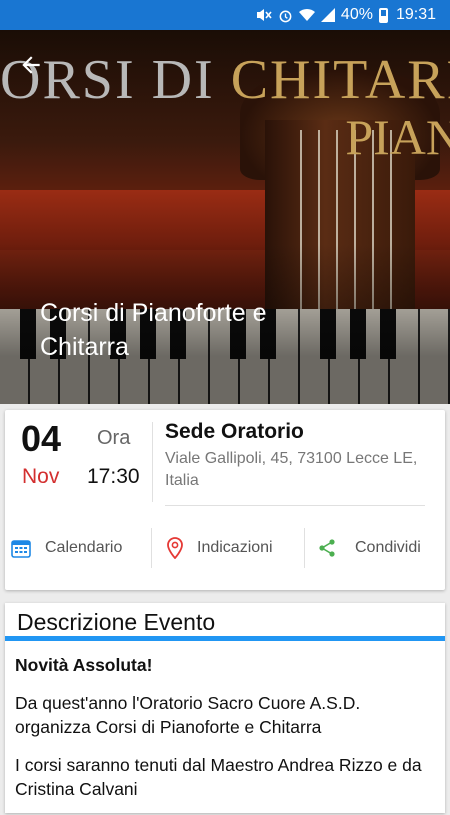 The width and height of the screenshot is (450, 815). Describe the element at coordinates (327, 15) in the screenshot. I see `signal-icon` at that location.